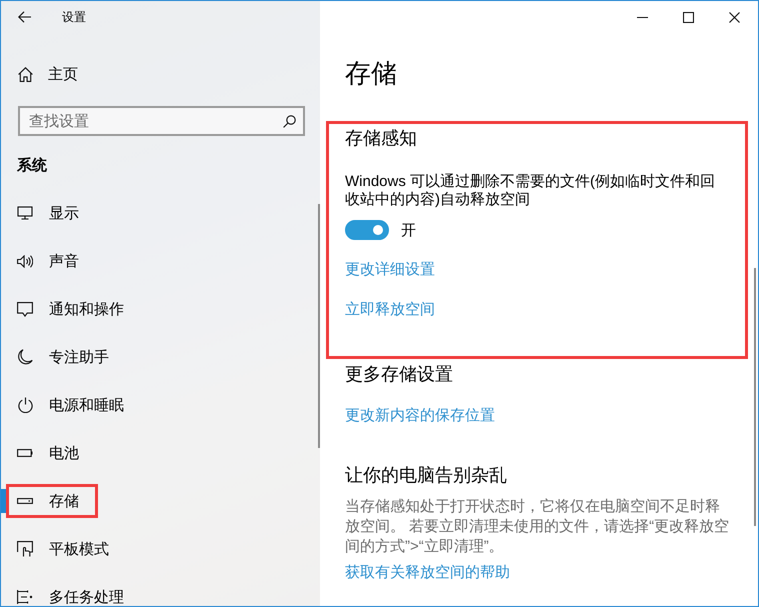 Image resolution: width=759 pixels, height=607 pixels. Describe the element at coordinates (371, 73) in the screenshot. I see `page-title: 存储` at that location.